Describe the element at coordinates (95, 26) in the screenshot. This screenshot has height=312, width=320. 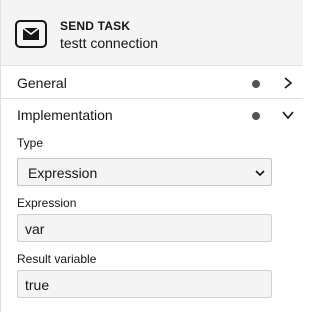
I see `element-type: SEND TASK` at that location.